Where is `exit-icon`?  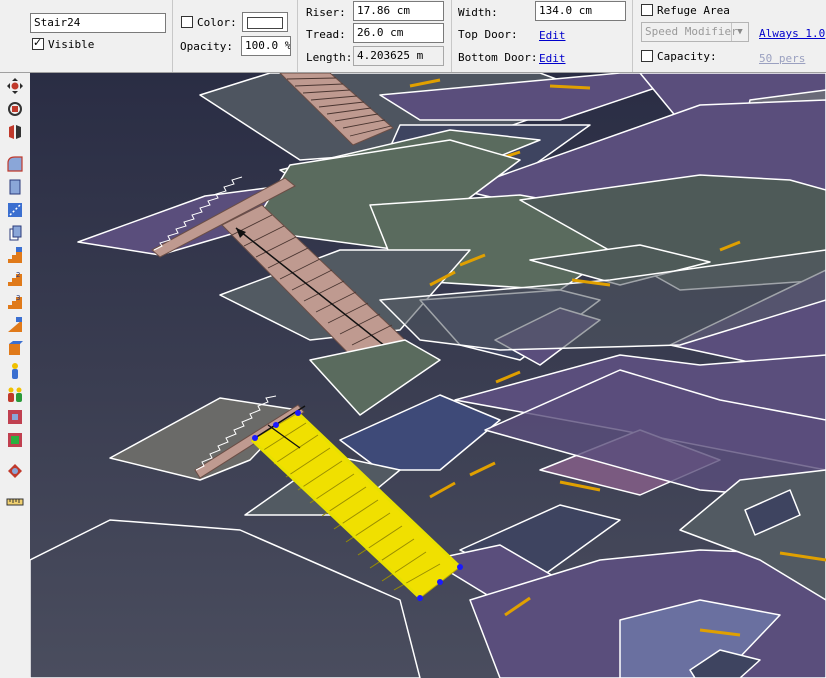 exit-icon is located at coordinates (15, 348).